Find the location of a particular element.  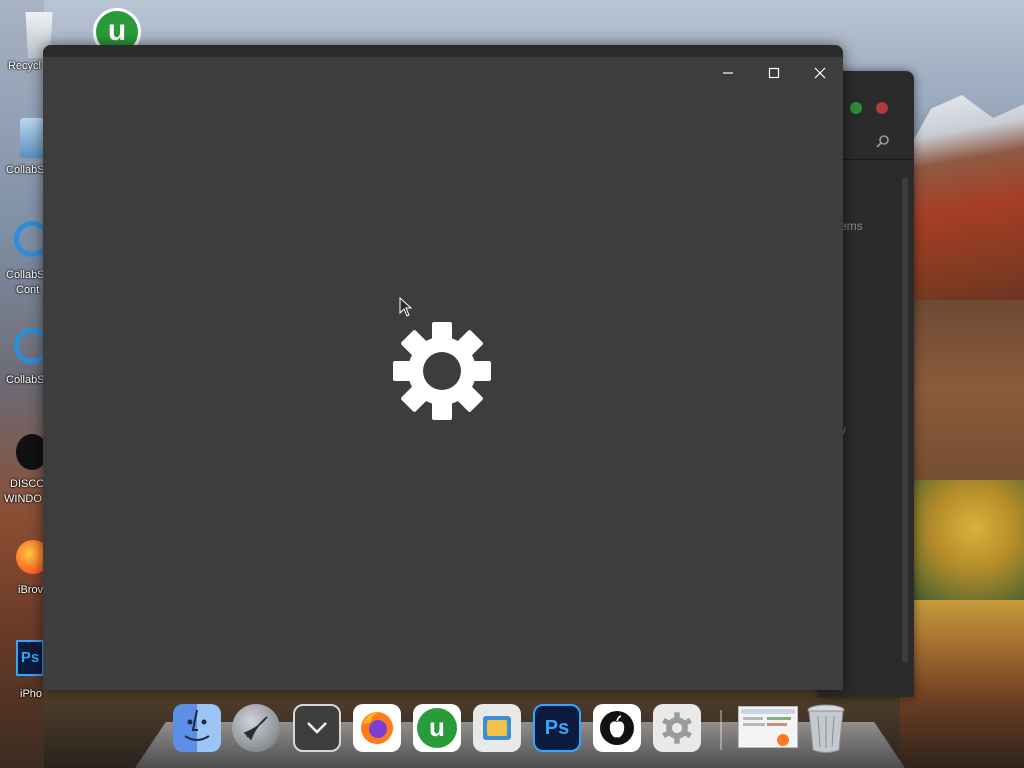

wallpaper-mountain-top is located at coordinates (962, 210).